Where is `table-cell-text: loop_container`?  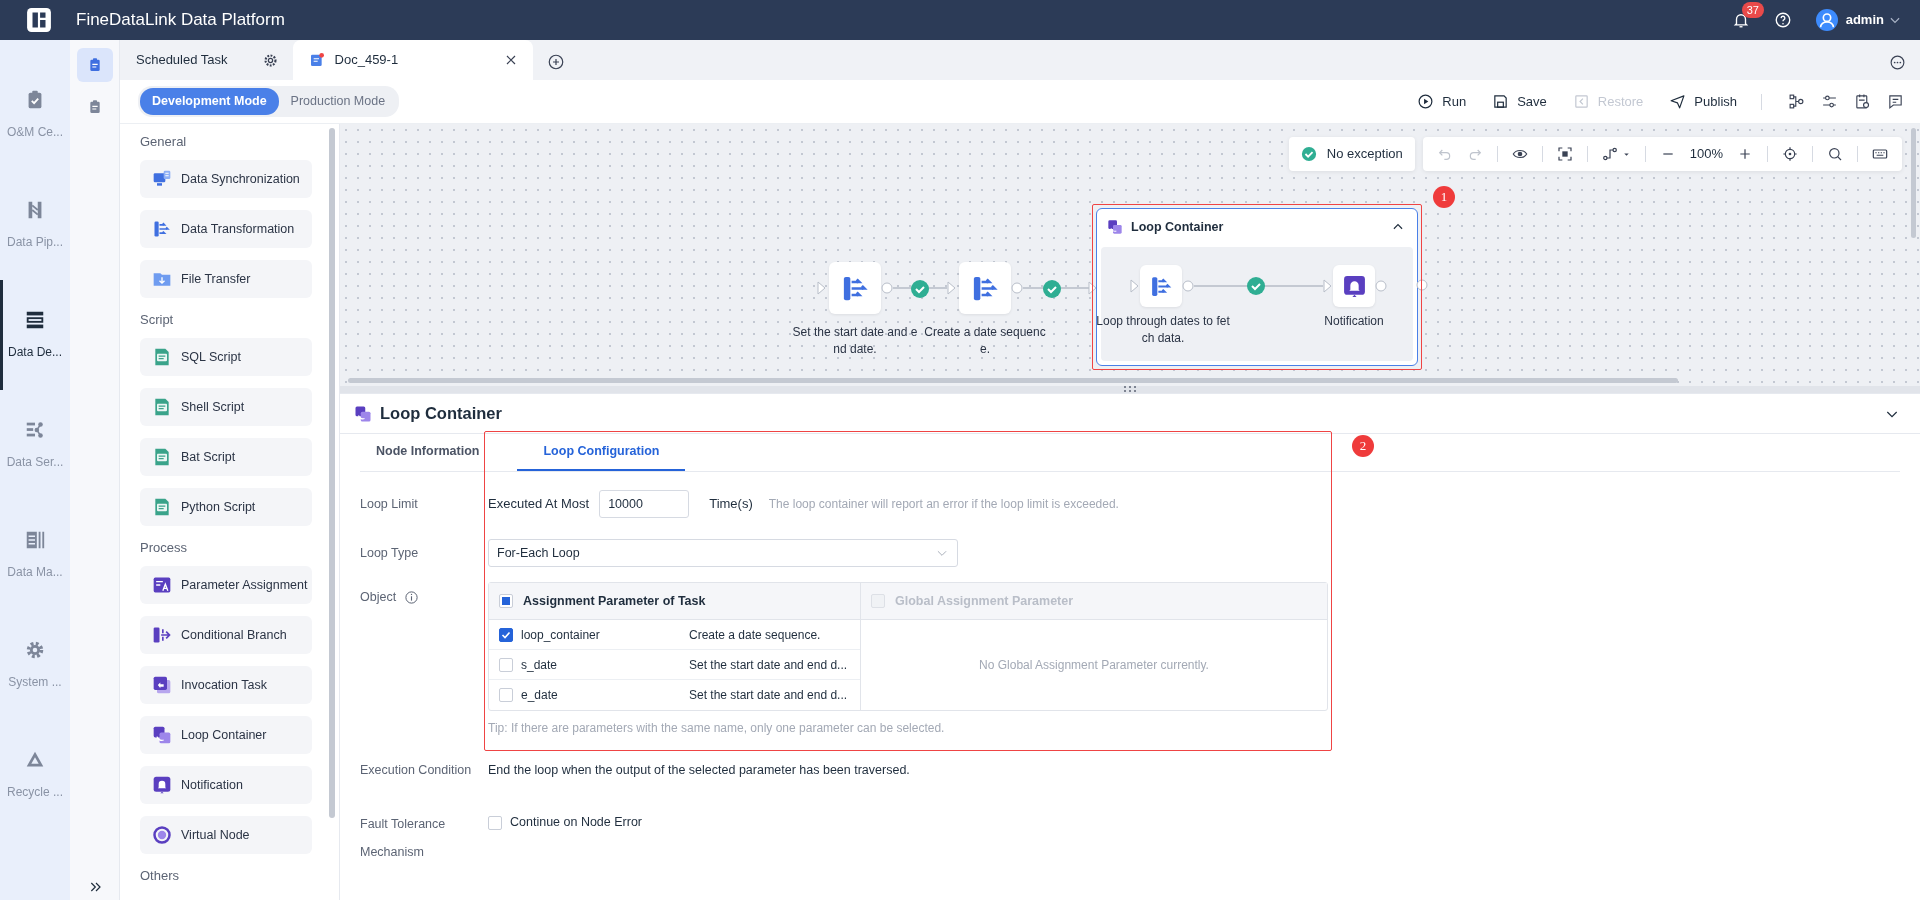 table-cell-text: loop_container is located at coordinates (561, 635).